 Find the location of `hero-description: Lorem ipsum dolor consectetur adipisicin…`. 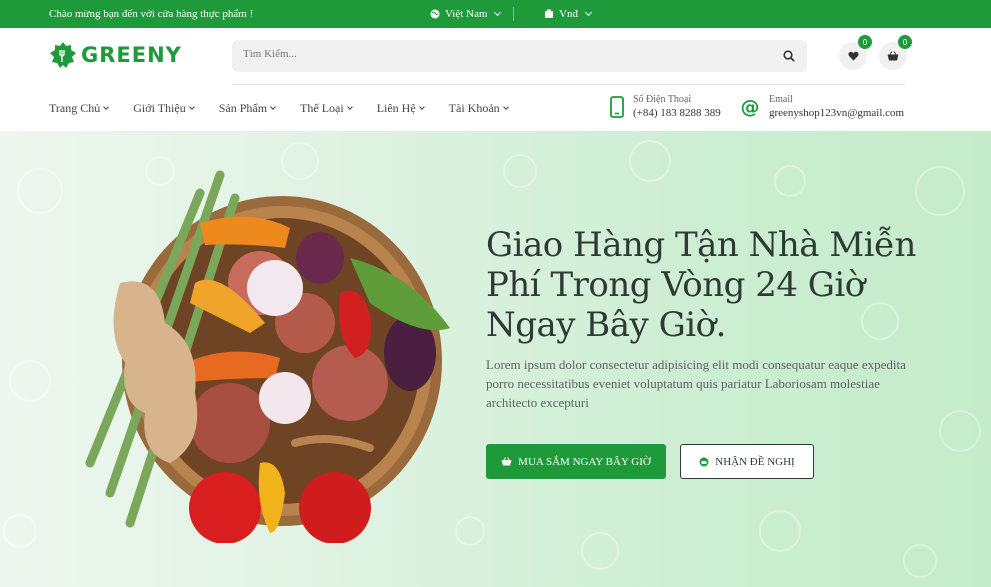

hero-description: Lorem ipsum dolor consectetur adipisicin… is located at coordinates (696, 383).